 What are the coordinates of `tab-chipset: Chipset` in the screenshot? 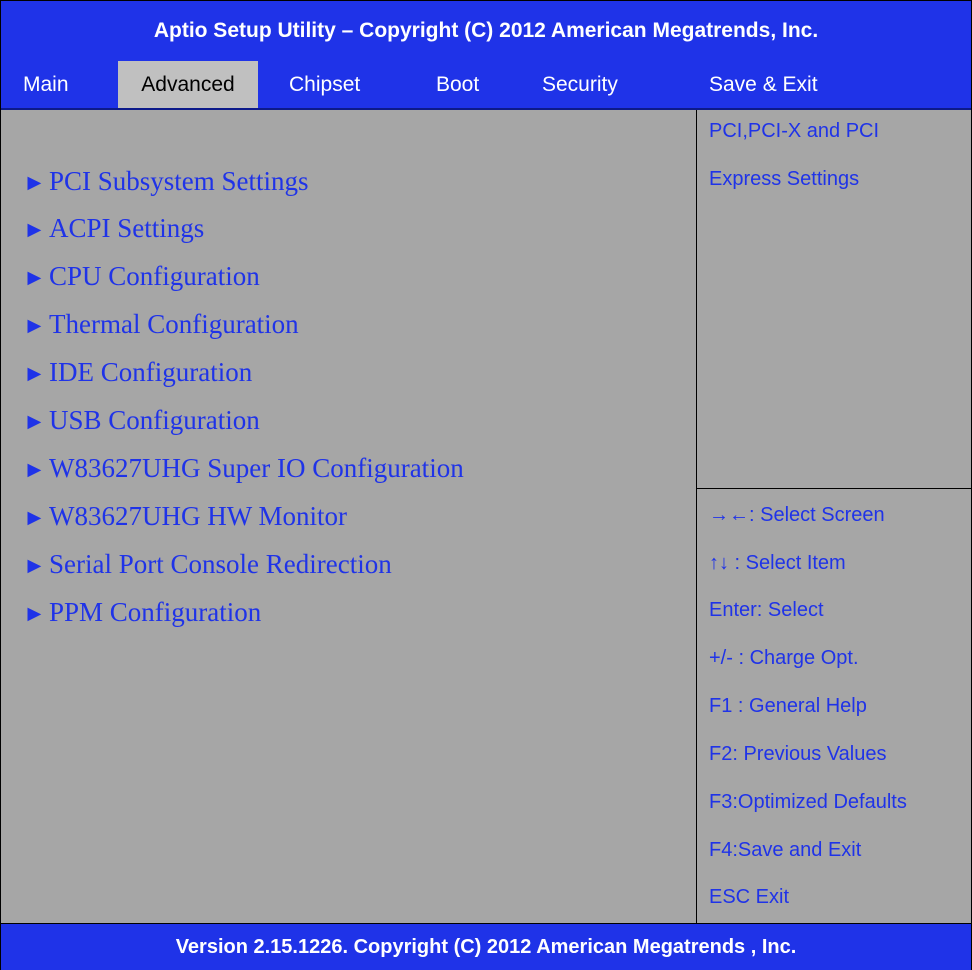 It's located at (324, 84).